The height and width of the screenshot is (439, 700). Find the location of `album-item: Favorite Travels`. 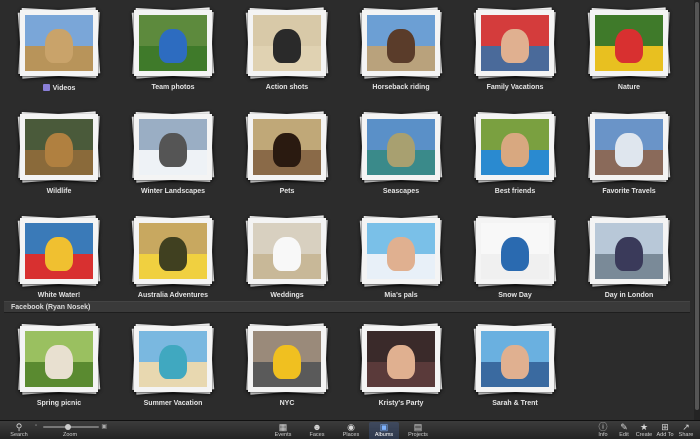

album-item: Favorite Travels is located at coordinates (629, 158).